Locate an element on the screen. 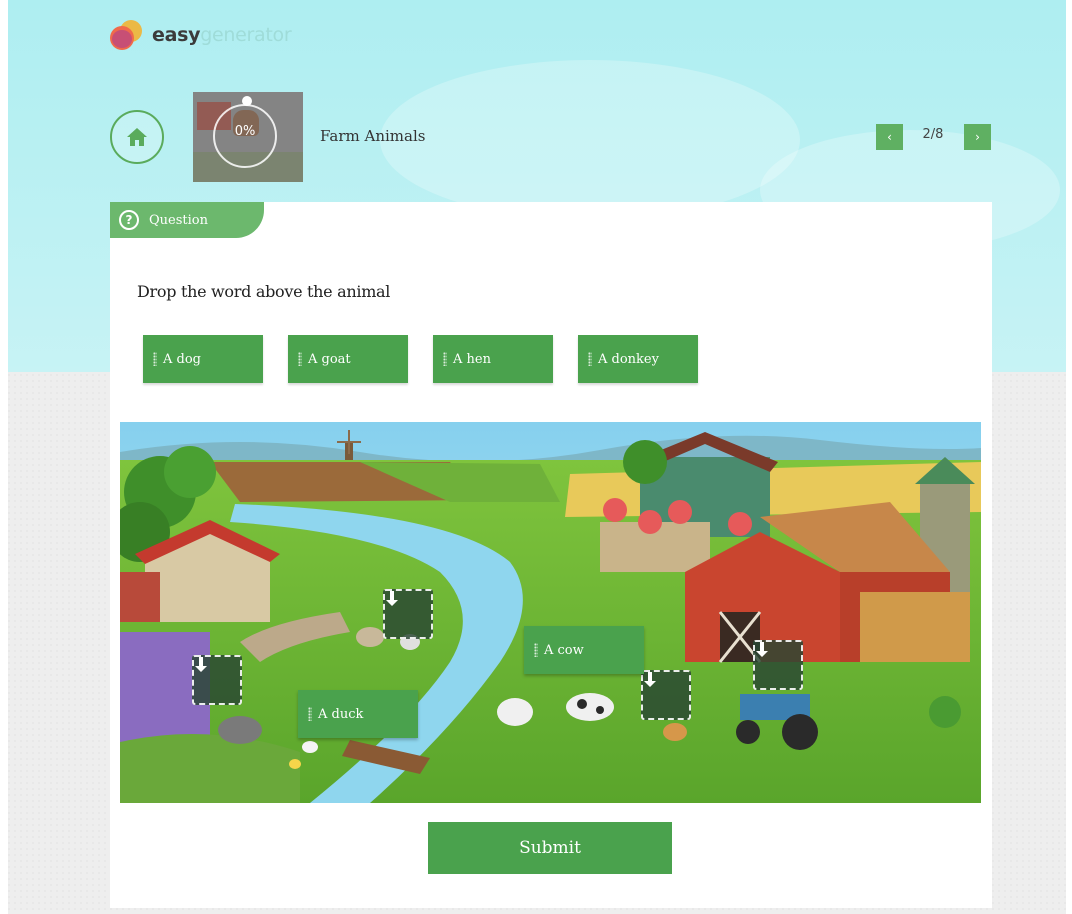 This screenshot has width=1072, height=914. word-chip-donkey: A donkey is located at coordinates (638, 359).